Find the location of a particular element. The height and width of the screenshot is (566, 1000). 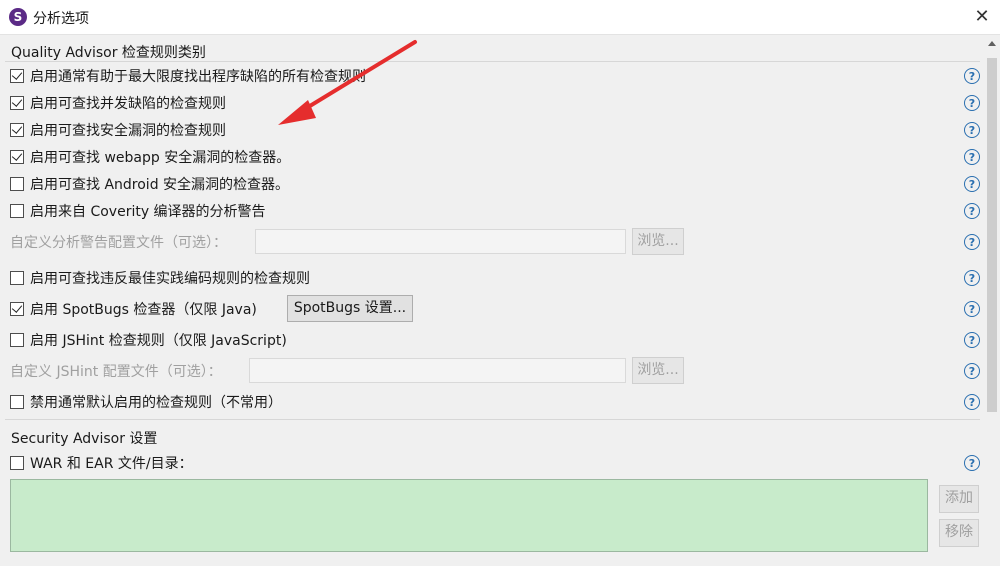

checkbox-label: 启用 SpotBugs 检查器（仅限 Java) is located at coordinates (143, 310).